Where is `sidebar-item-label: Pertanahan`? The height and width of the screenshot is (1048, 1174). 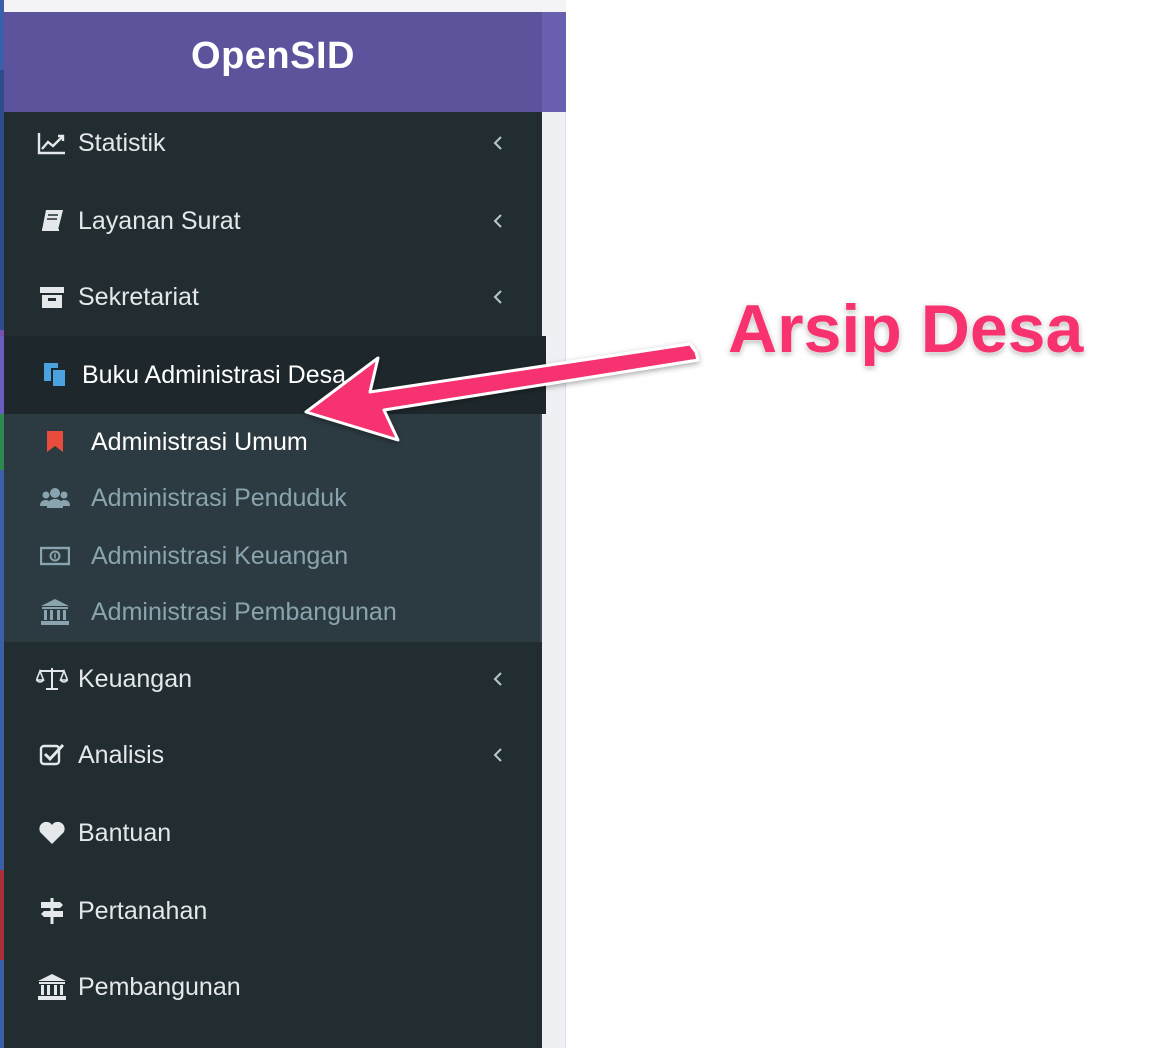 sidebar-item-label: Pertanahan is located at coordinates (143, 910).